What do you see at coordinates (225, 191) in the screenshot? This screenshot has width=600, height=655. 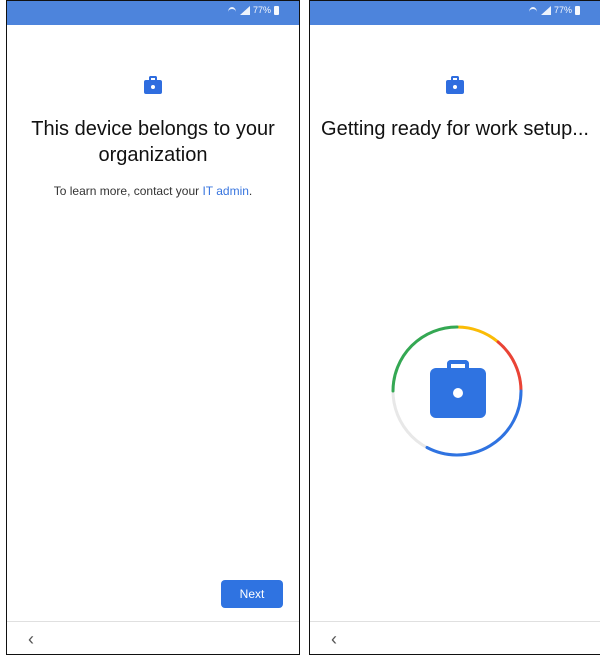 I see `it-admin-link: IT admin` at bounding box center [225, 191].